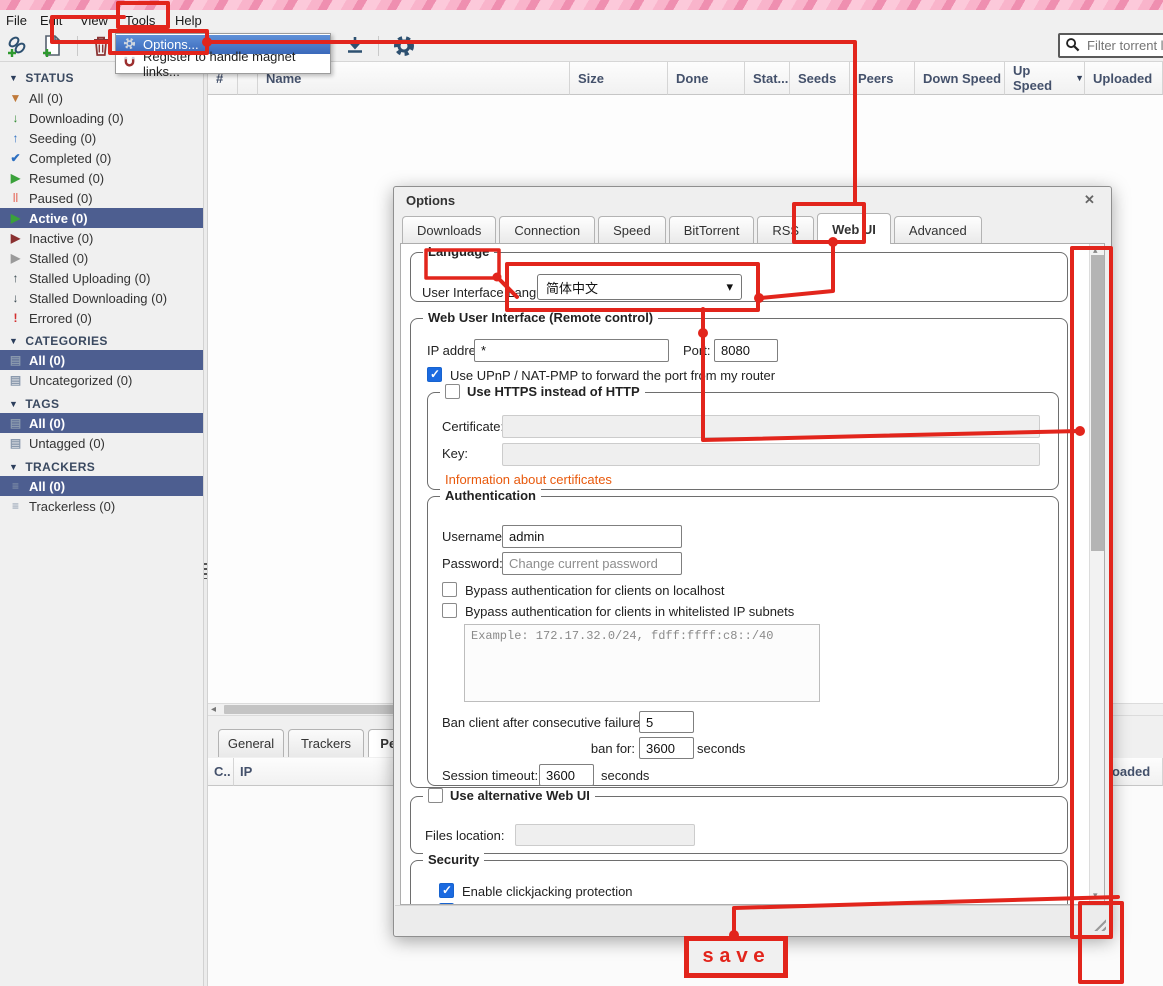 The height and width of the screenshot is (986, 1163). I want to click on sidebar-item-label: Inactive (0), so click(61, 238).